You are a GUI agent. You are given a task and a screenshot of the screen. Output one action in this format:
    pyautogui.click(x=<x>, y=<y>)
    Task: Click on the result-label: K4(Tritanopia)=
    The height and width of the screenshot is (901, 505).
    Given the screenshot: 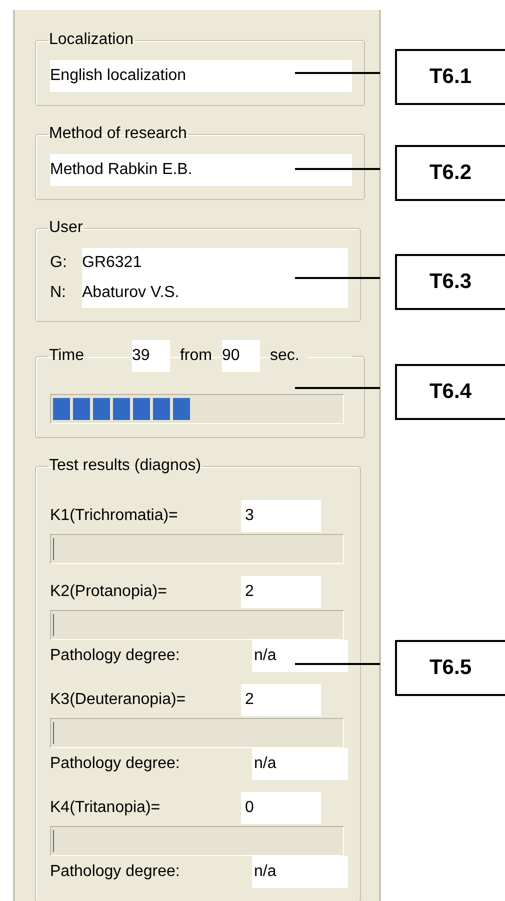 What is the action you would take?
    pyautogui.click(x=105, y=808)
    